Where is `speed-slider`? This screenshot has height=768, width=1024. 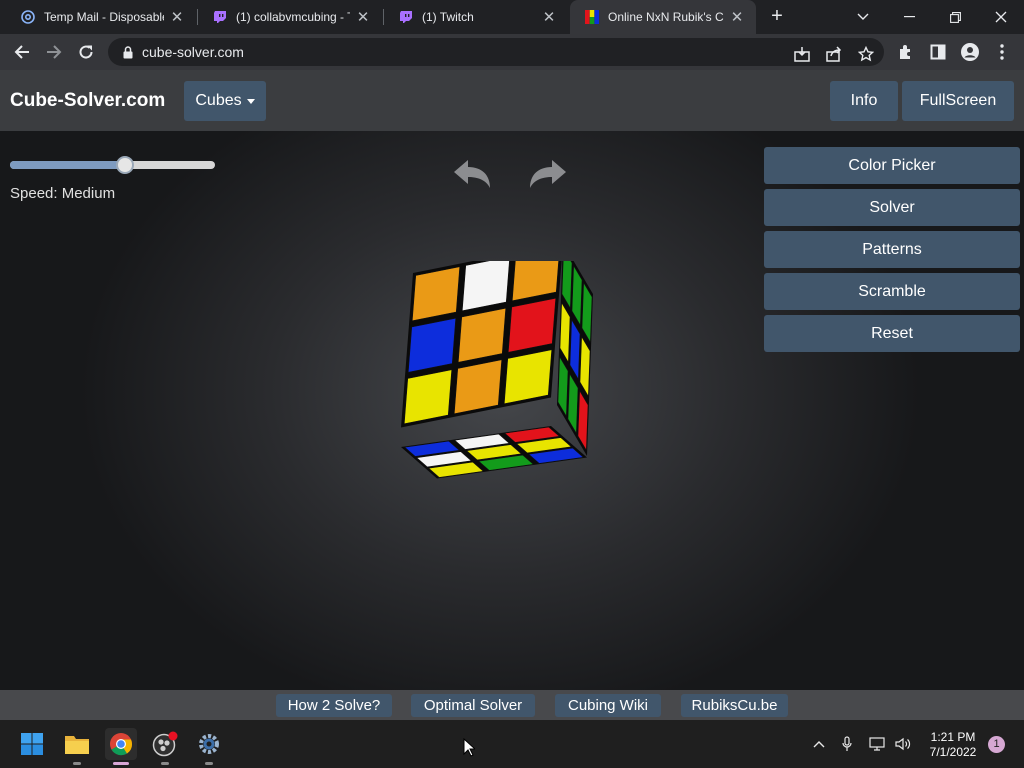
speed-slider is located at coordinates (112, 165).